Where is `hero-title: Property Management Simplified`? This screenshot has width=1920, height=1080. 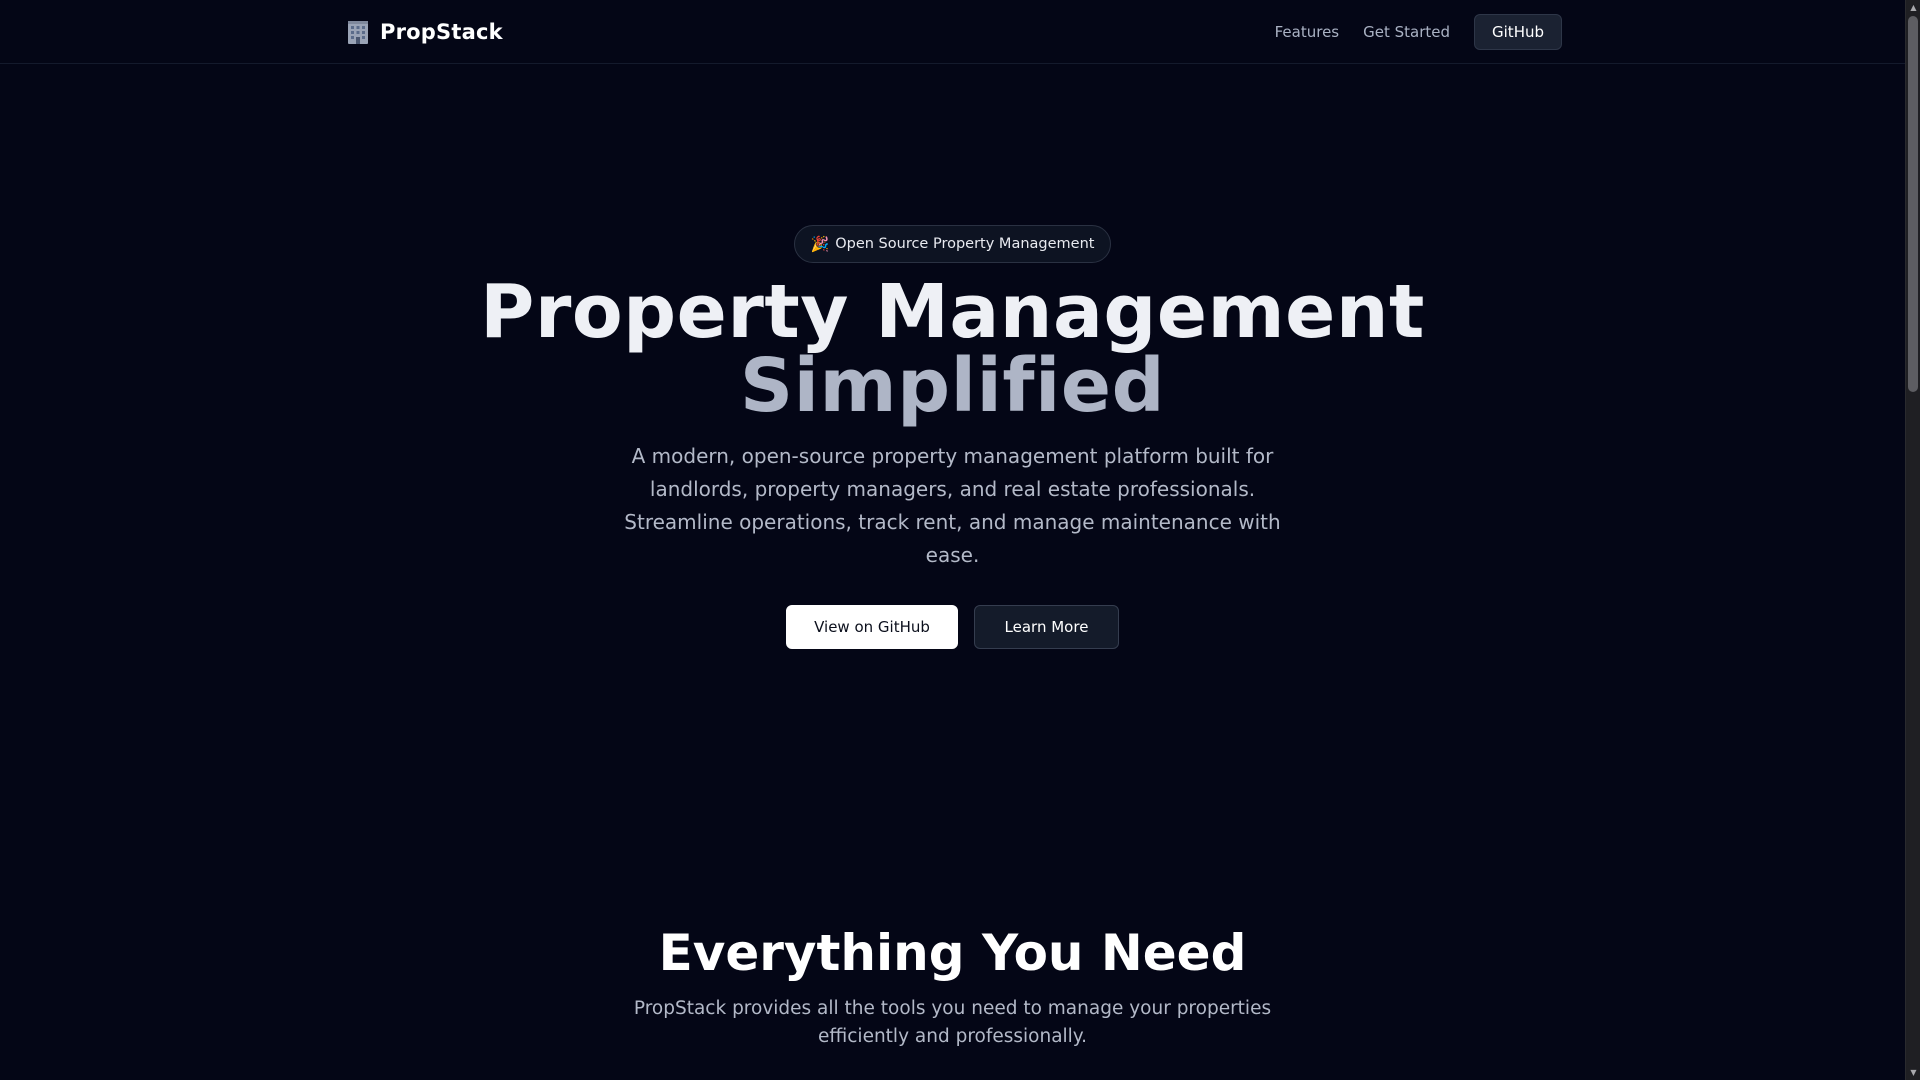 hero-title: Property Management Simplified is located at coordinates (952, 349).